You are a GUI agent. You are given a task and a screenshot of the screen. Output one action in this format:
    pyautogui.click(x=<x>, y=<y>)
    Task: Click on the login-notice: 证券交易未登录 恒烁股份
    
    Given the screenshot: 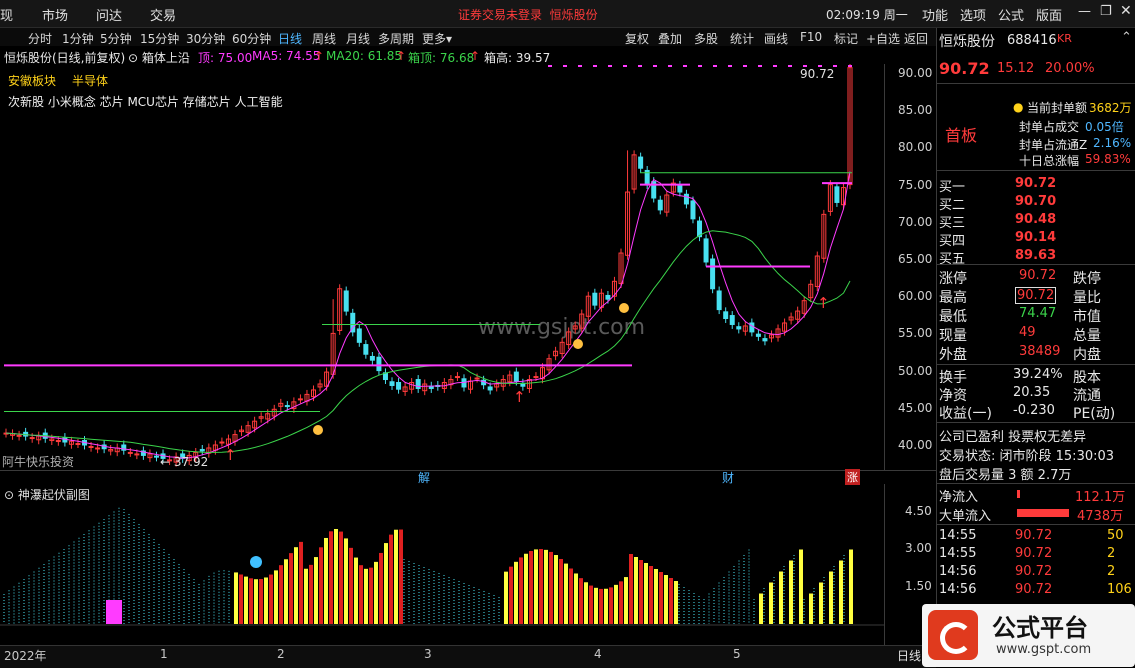 What is the action you would take?
    pyautogui.click(x=528, y=14)
    